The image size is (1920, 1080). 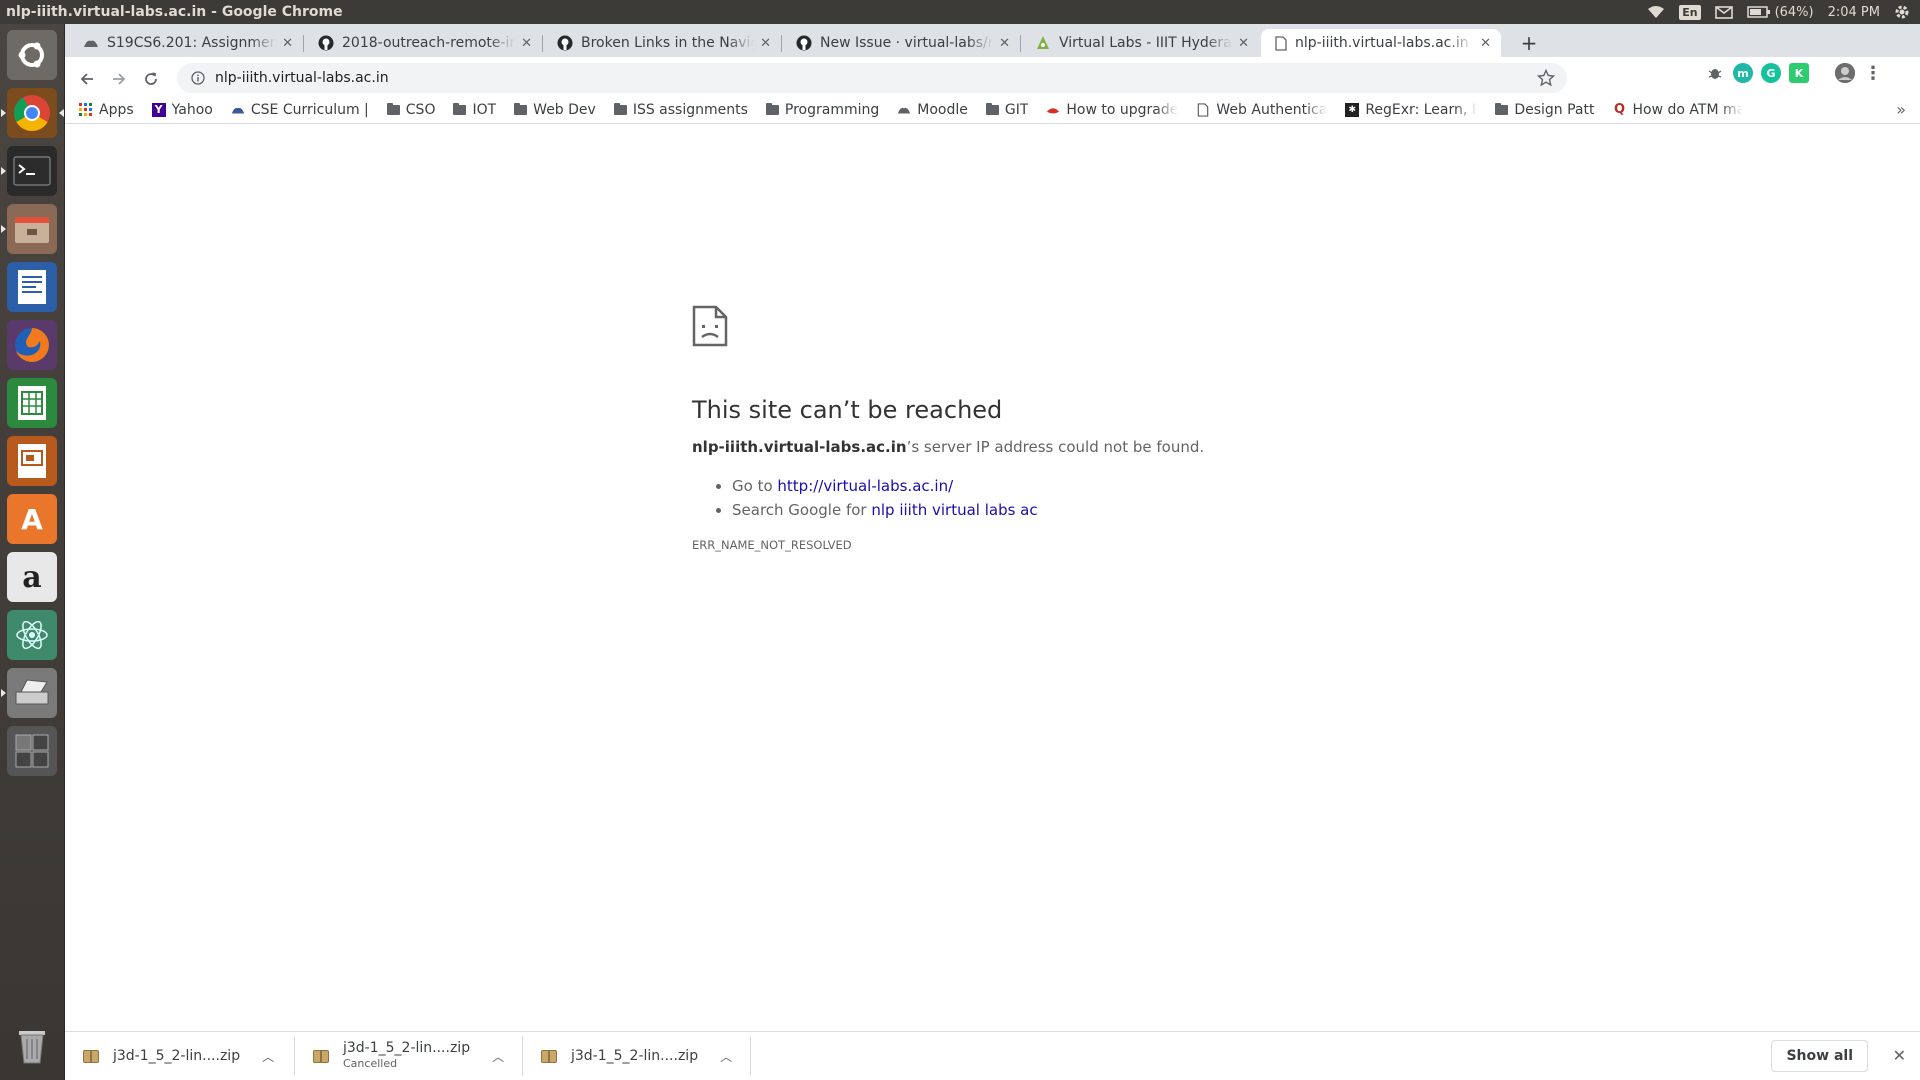 I want to click on bookmark-web-authentication: Web Authentica, so click(x=1261, y=110).